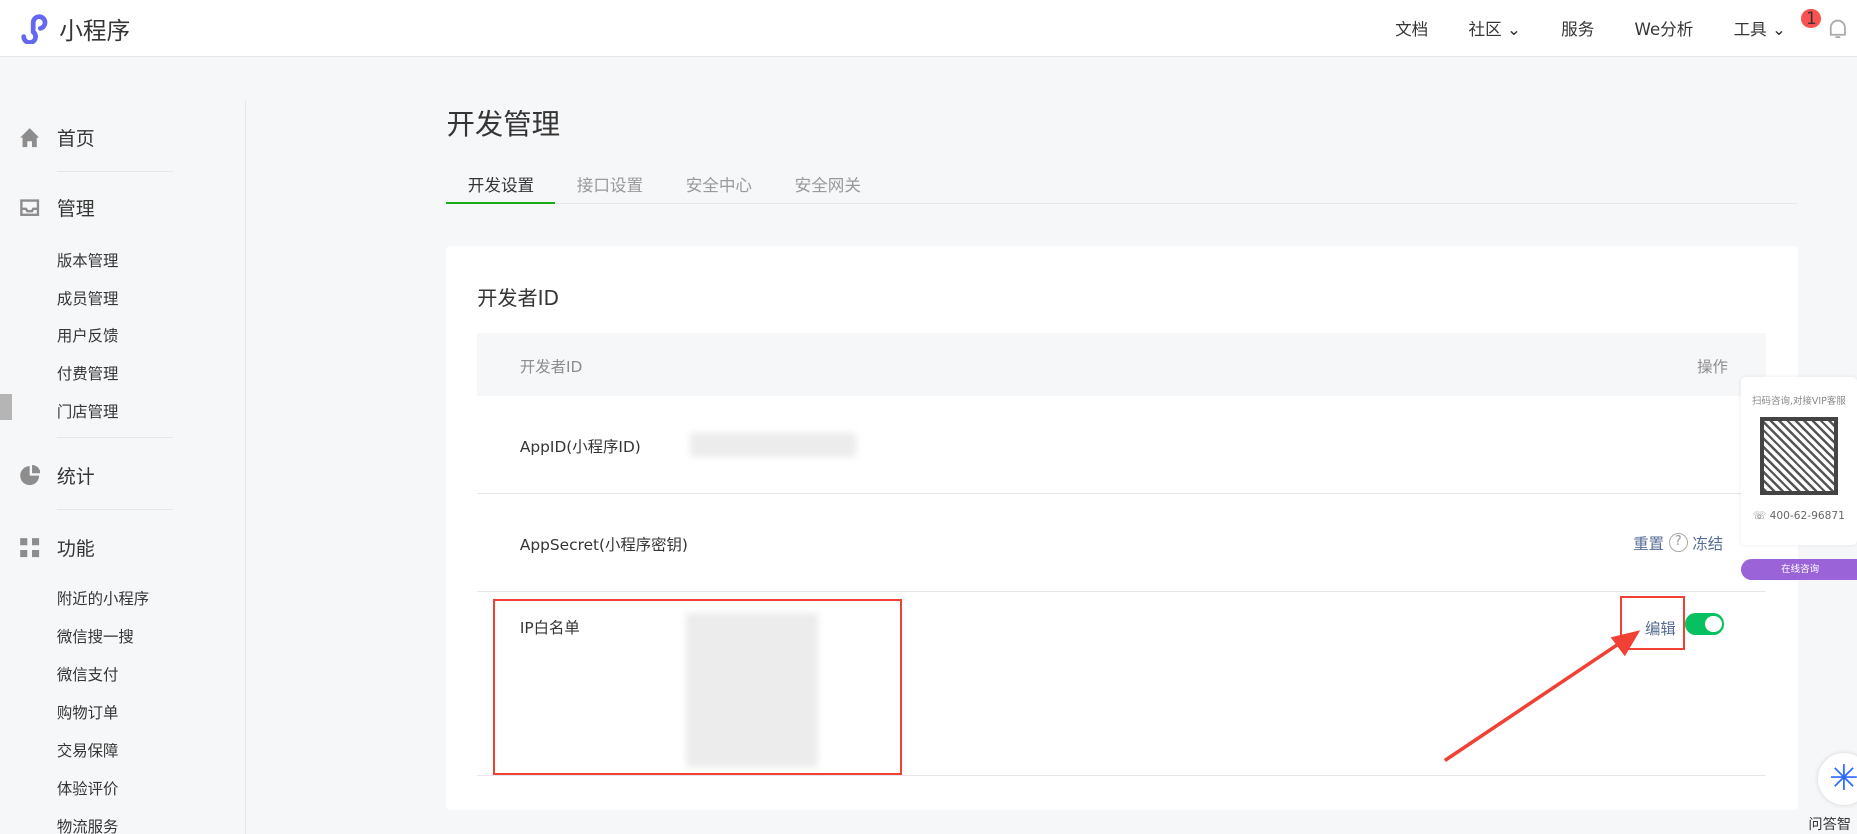  Describe the element at coordinates (88, 260) in the screenshot. I see `sidebar-item-version: 版本管理` at that location.